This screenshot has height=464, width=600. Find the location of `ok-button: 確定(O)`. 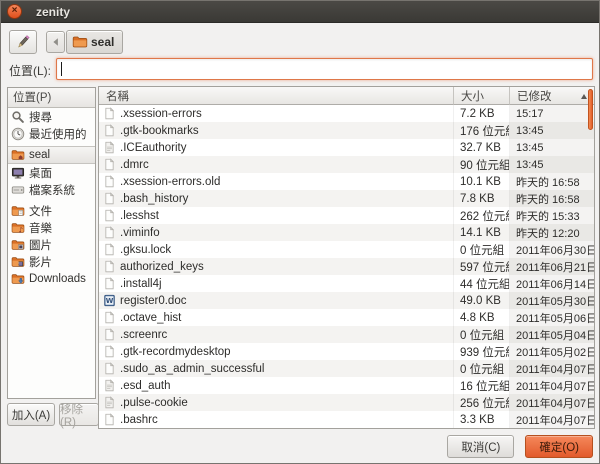

ok-button: 確定(O) is located at coordinates (559, 446).